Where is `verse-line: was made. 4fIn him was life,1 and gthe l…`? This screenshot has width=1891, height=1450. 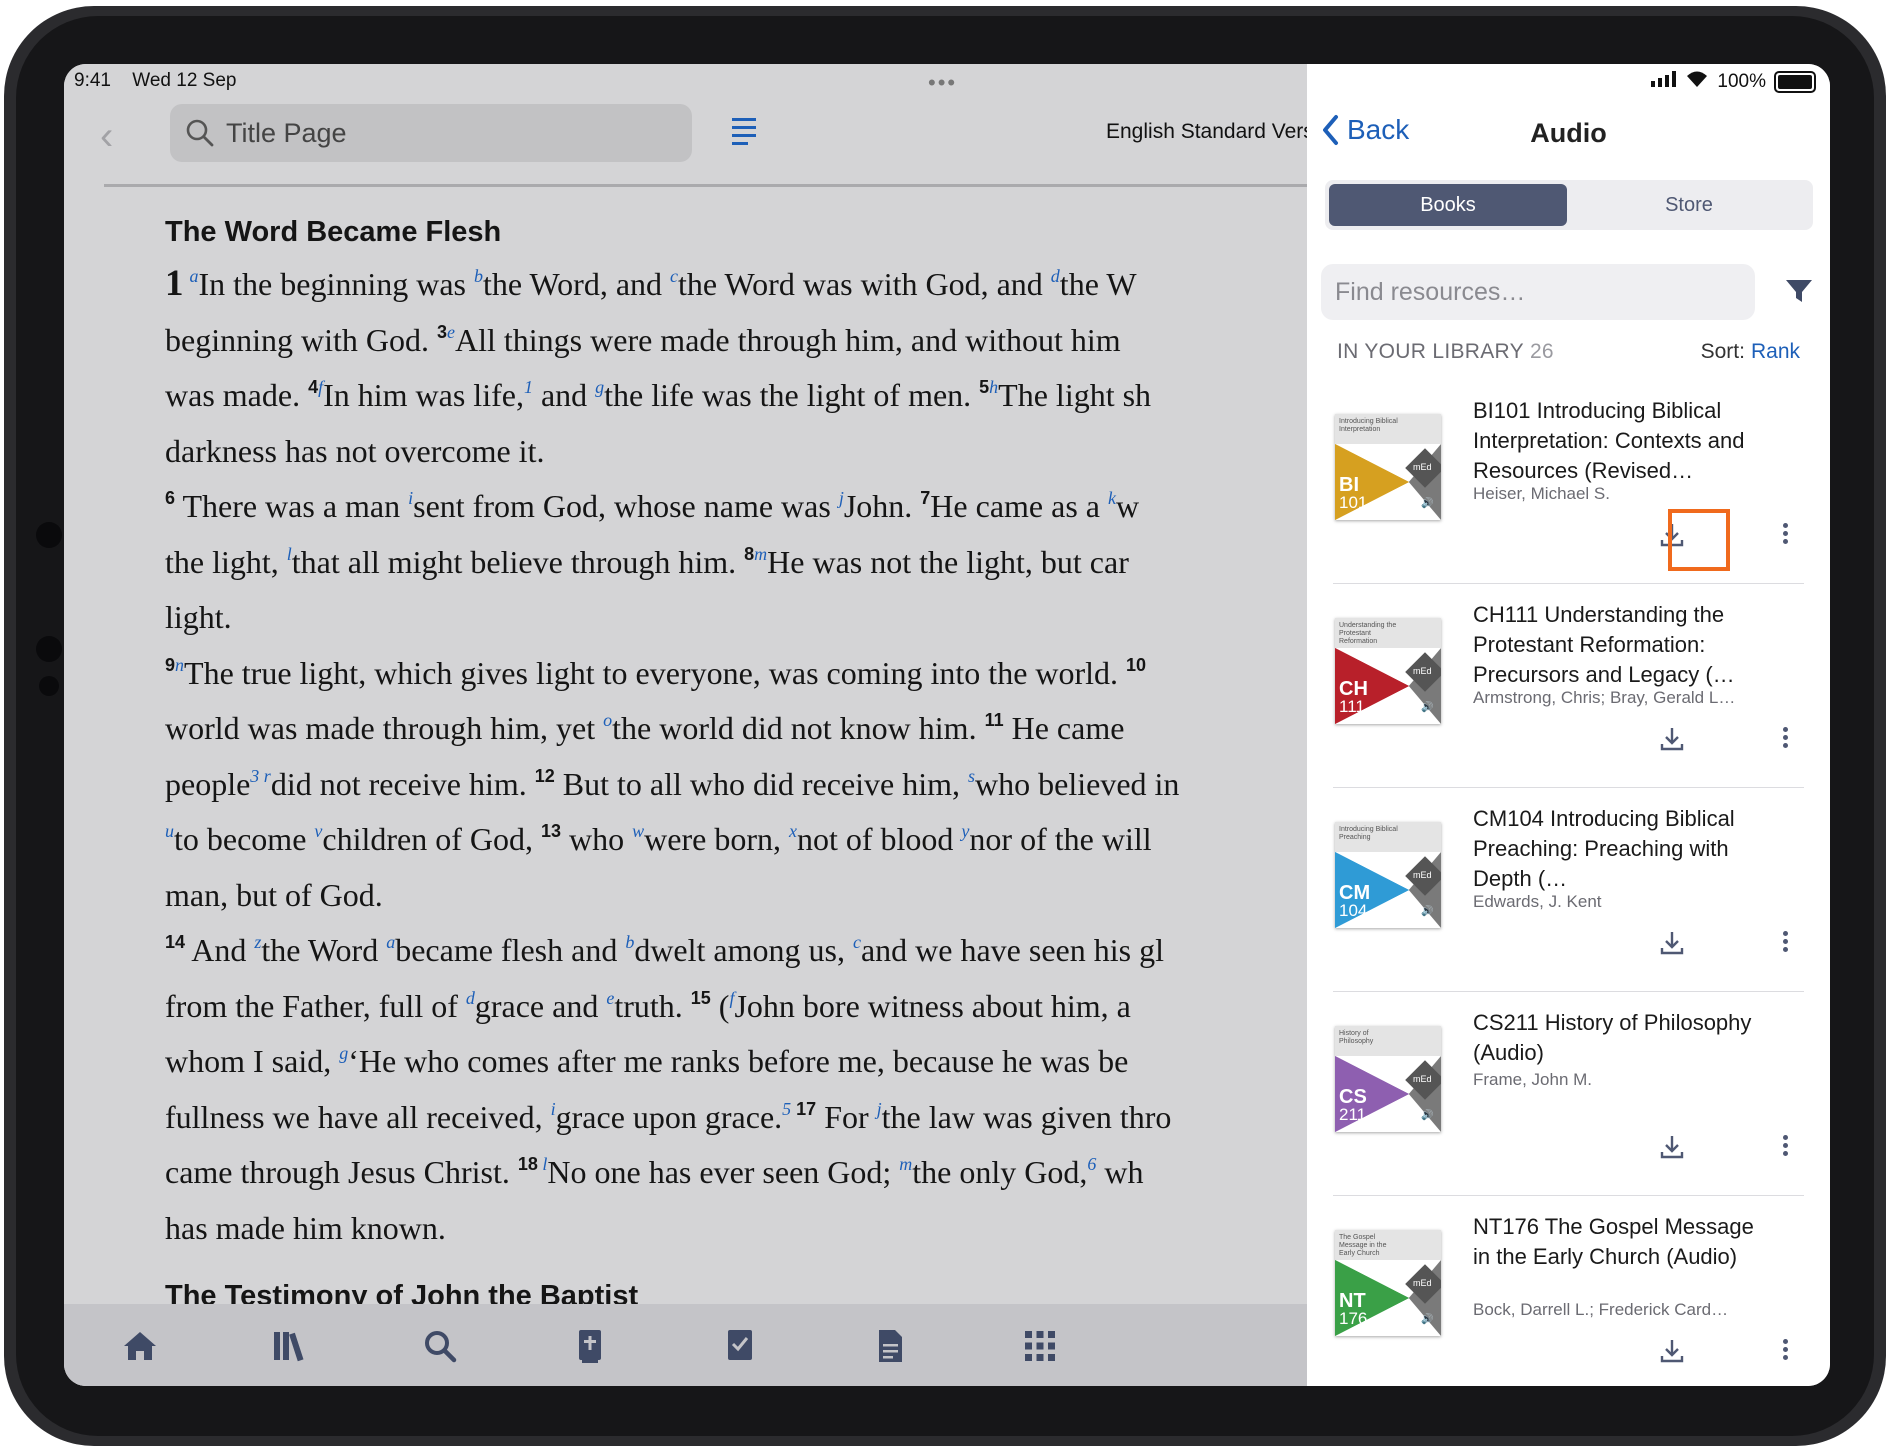 verse-line: was made. 4fIn him was life,1 and gthe l… is located at coordinates (658, 395).